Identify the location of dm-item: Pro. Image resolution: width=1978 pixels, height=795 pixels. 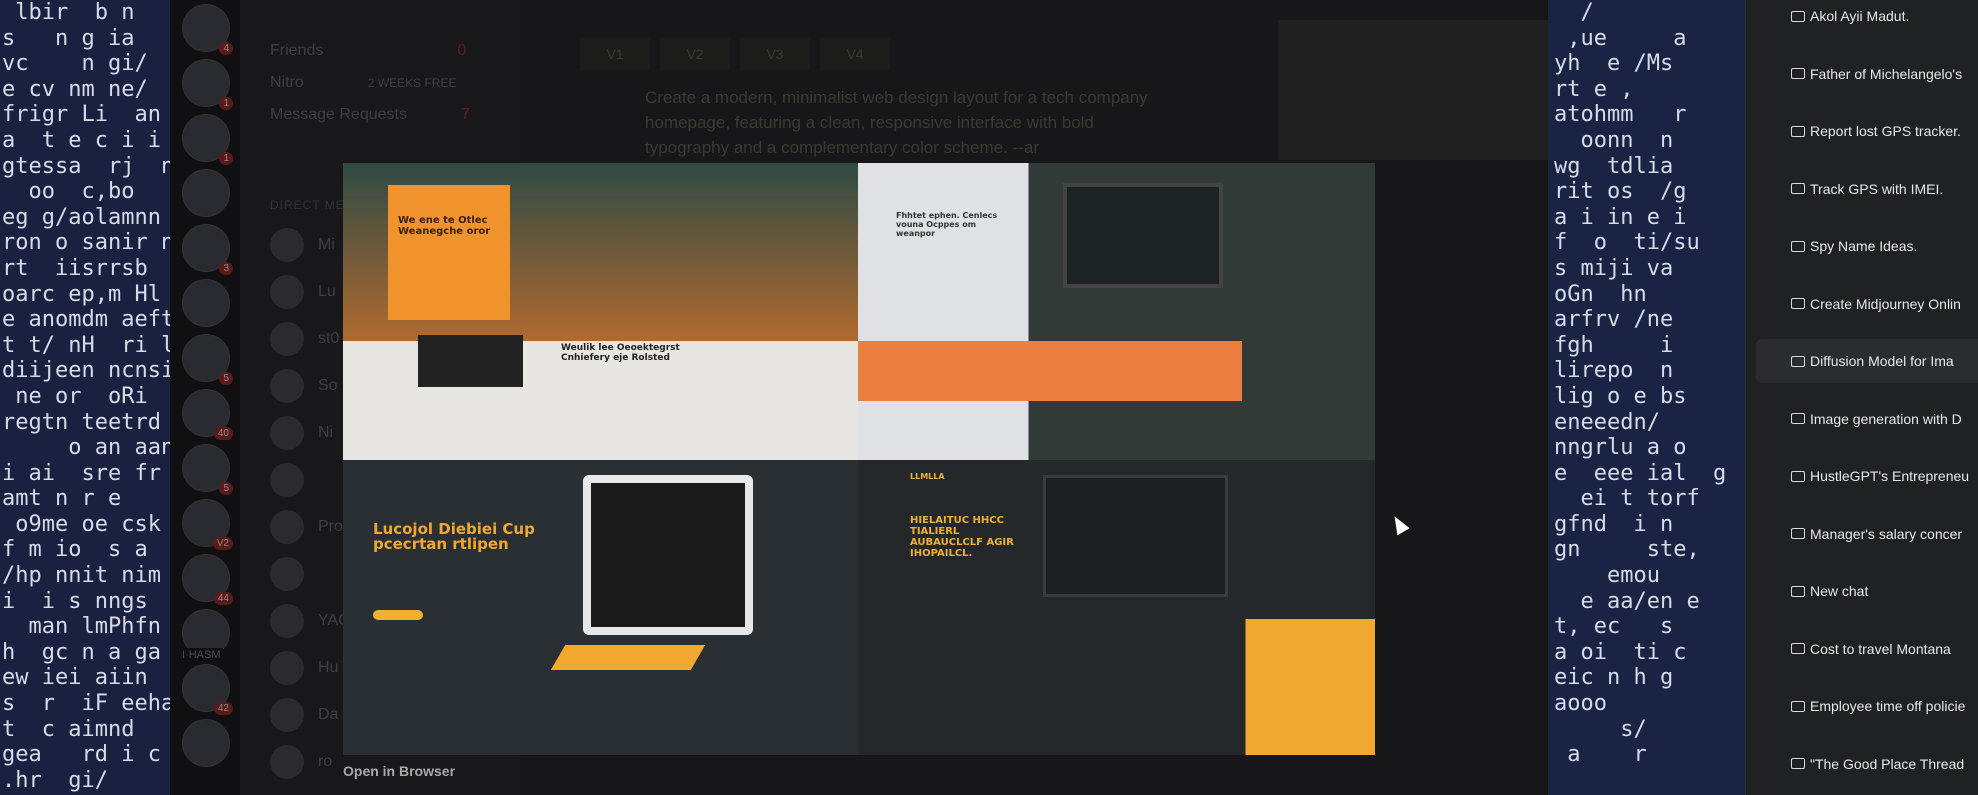
(306, 527).